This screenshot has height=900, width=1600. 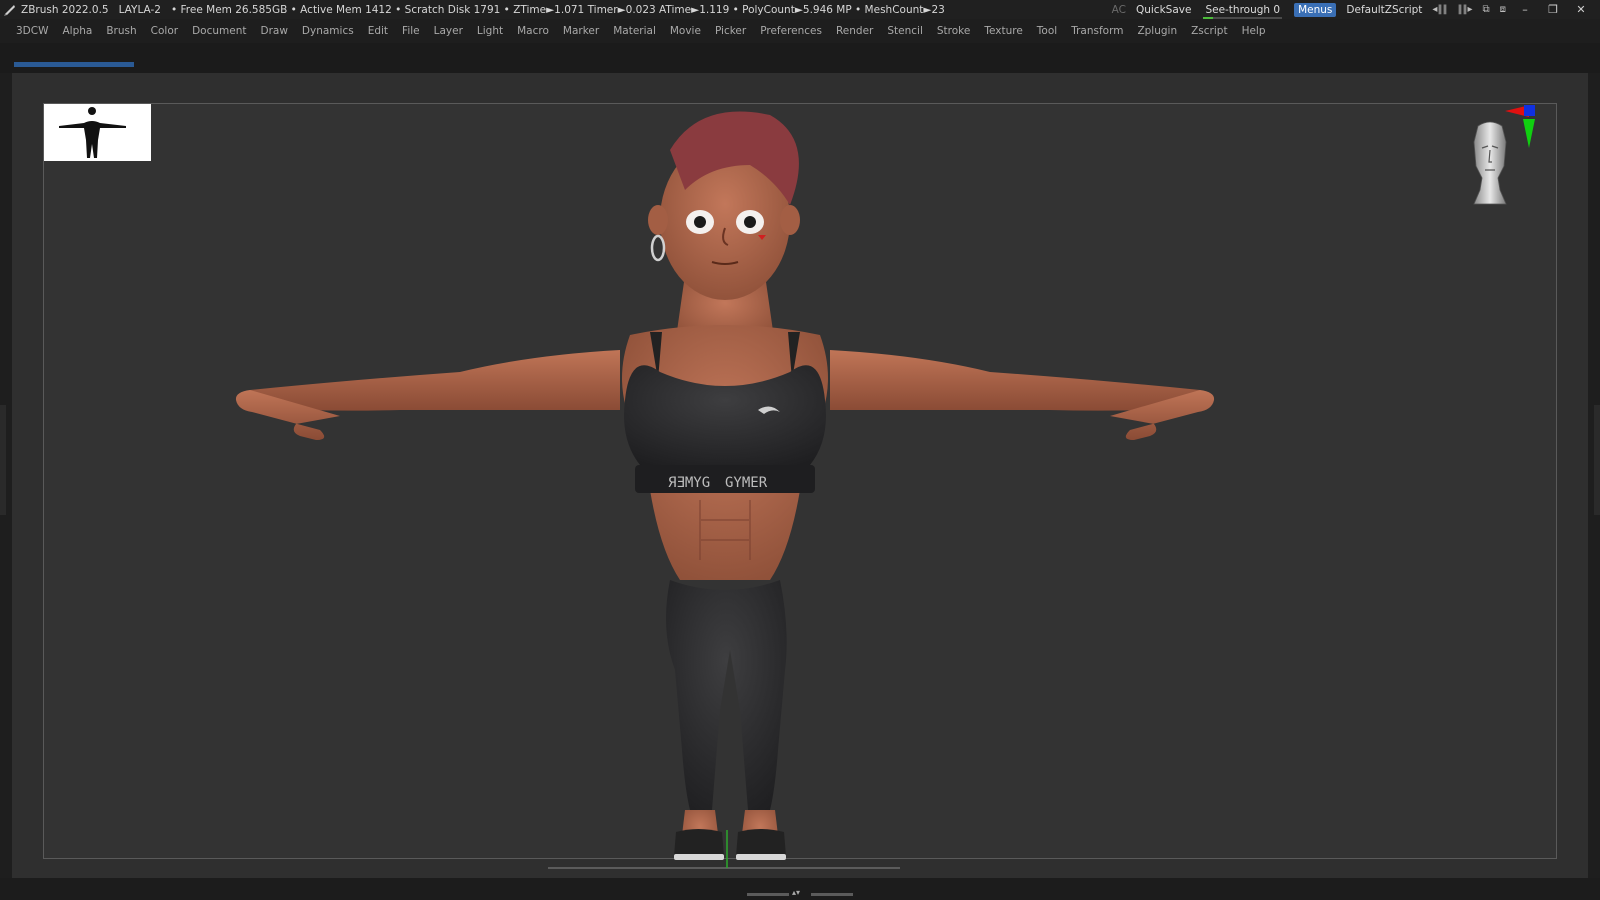 I want to click on menu-color: Color, so click(x=164, y=31).